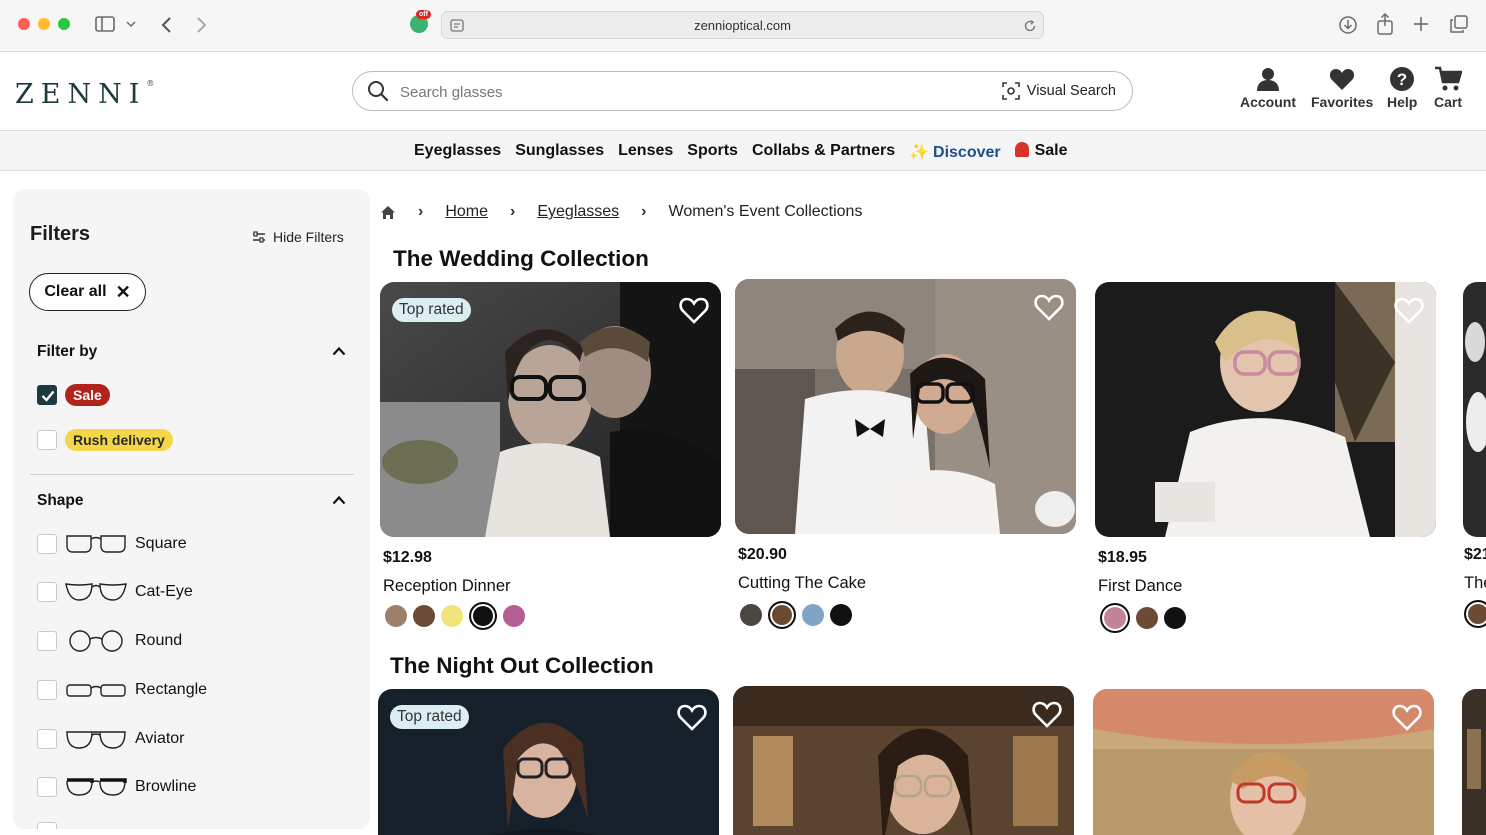 This screenshot has width=1486, height=835. Describe the element at coordinates (119, 440) in the screenshot. I see `rush-delivery-tag: Rush delivery` at that location.